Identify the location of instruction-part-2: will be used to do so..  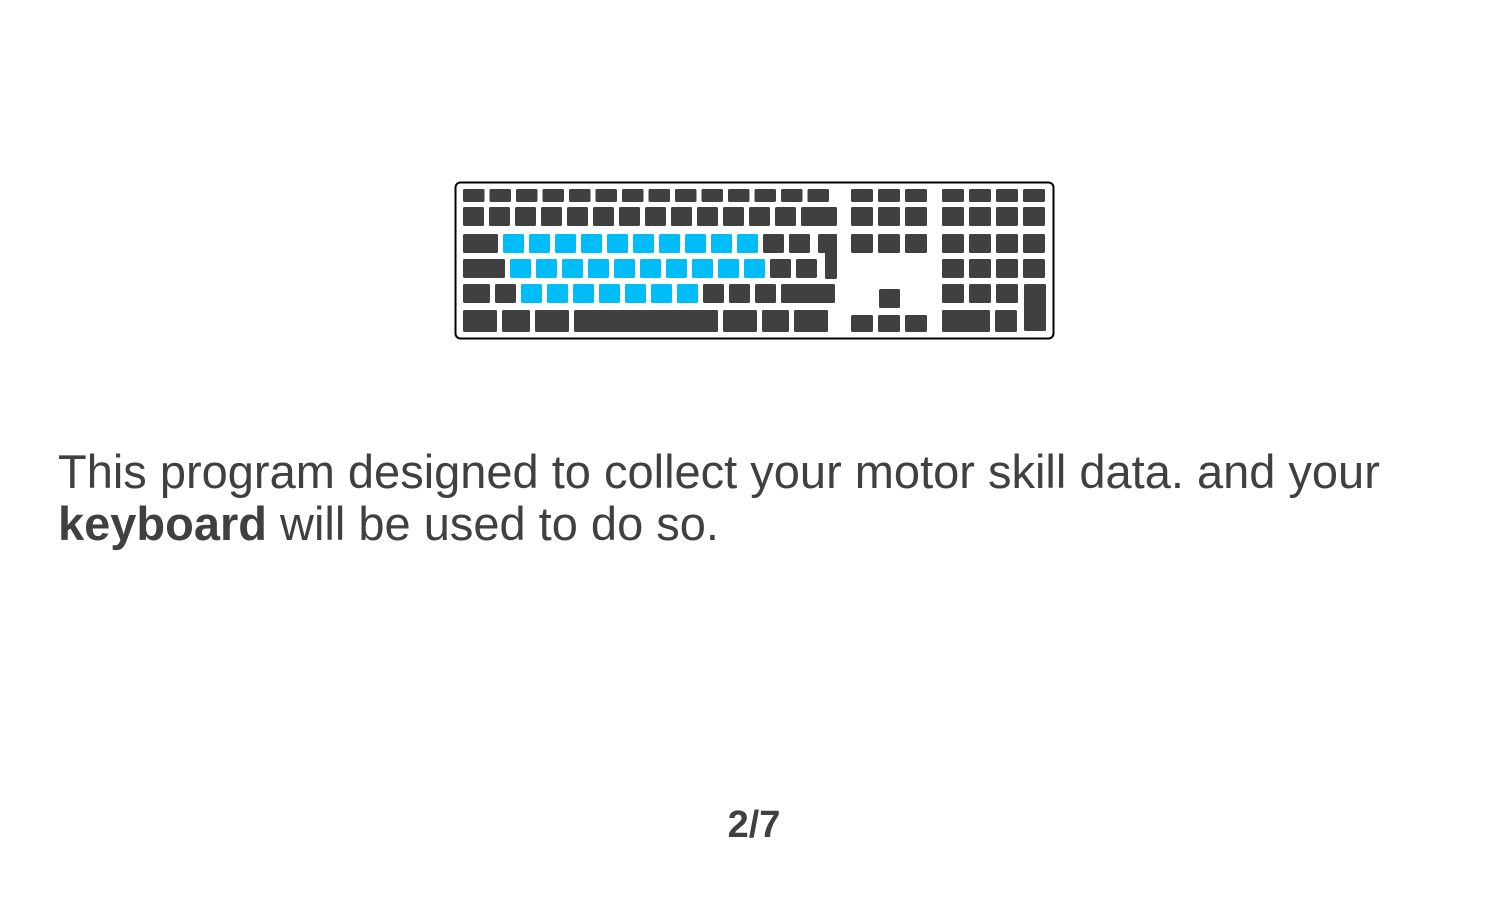
(492, 523).